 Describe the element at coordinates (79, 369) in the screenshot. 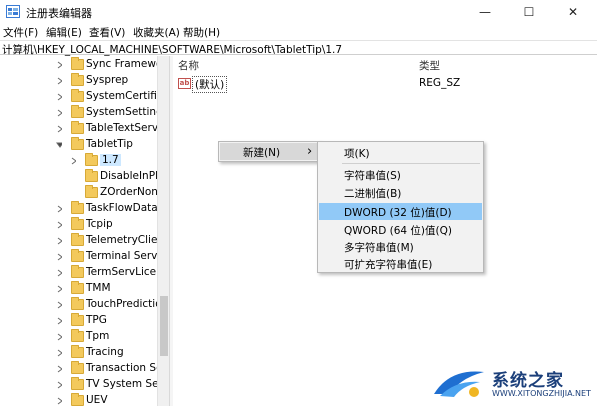

I see `tree-item: Transaction Ser` at that location.